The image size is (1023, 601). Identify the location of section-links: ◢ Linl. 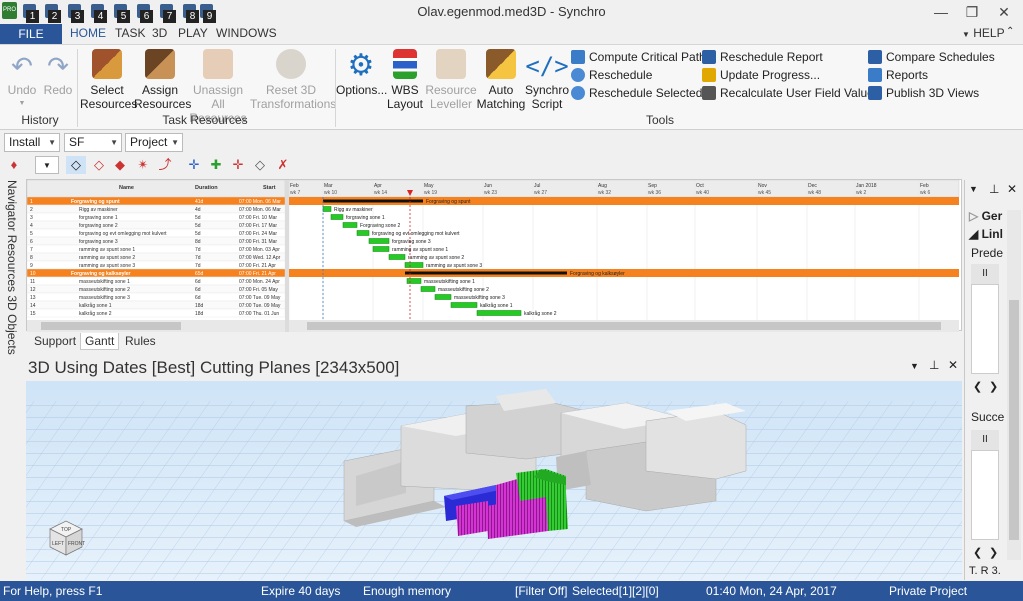
(986, 234).